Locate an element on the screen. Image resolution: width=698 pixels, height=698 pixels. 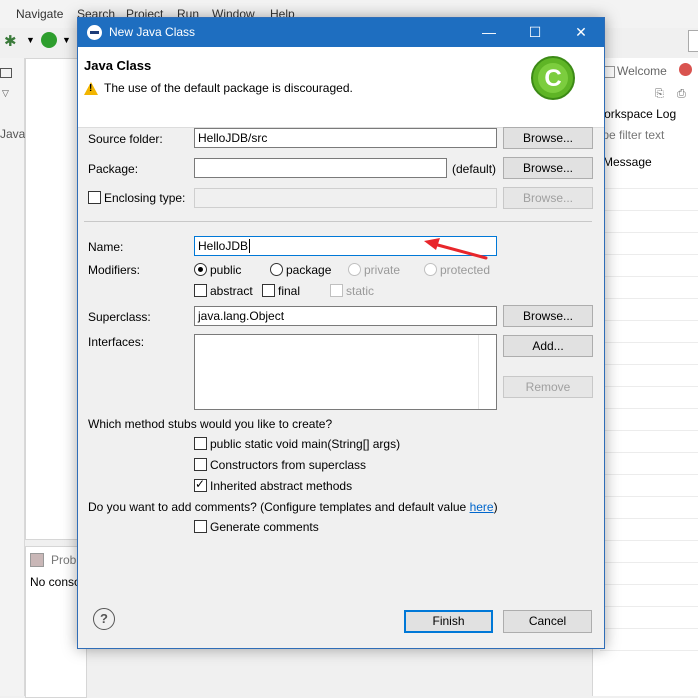
enclosing-type-checkbox is located at coordinates (94, 197).